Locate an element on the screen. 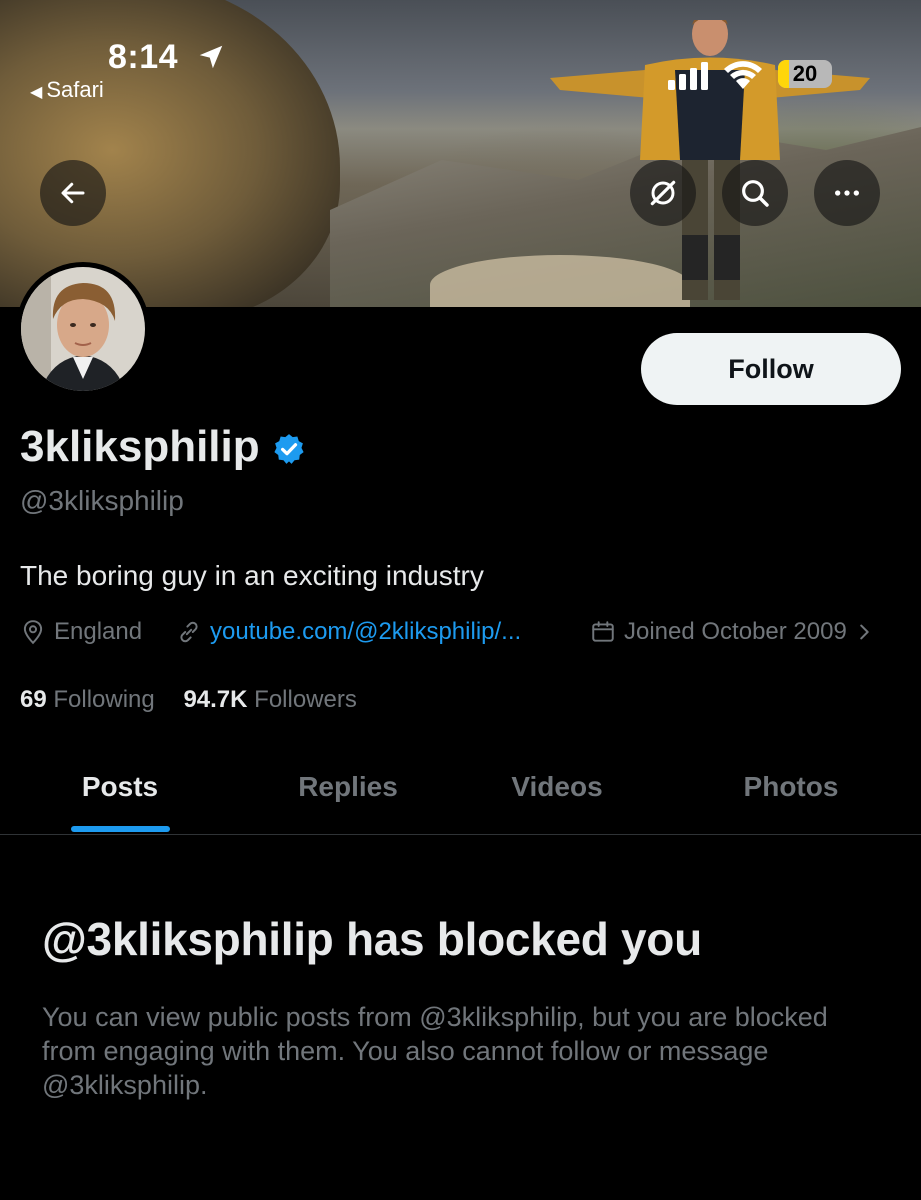 This screenshot has height=1200, width=921. handle: @3kliksphilip is located at coordinates (102, 500).